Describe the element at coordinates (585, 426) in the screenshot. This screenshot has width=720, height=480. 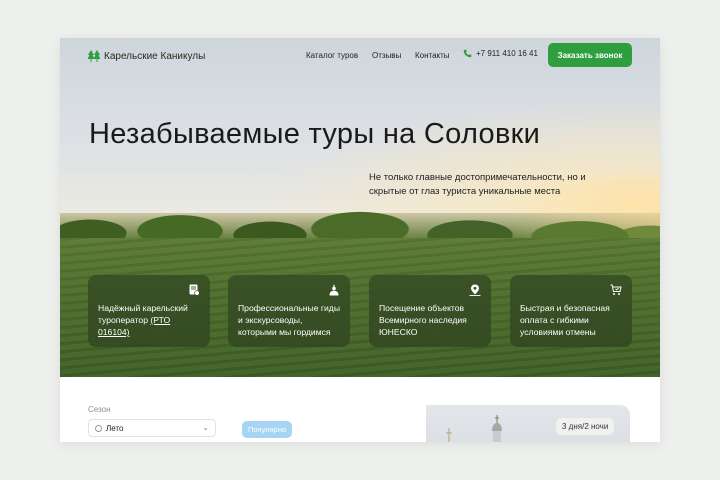
I see `tour-duration-badge: 3 дня/2 ночи` at that location.